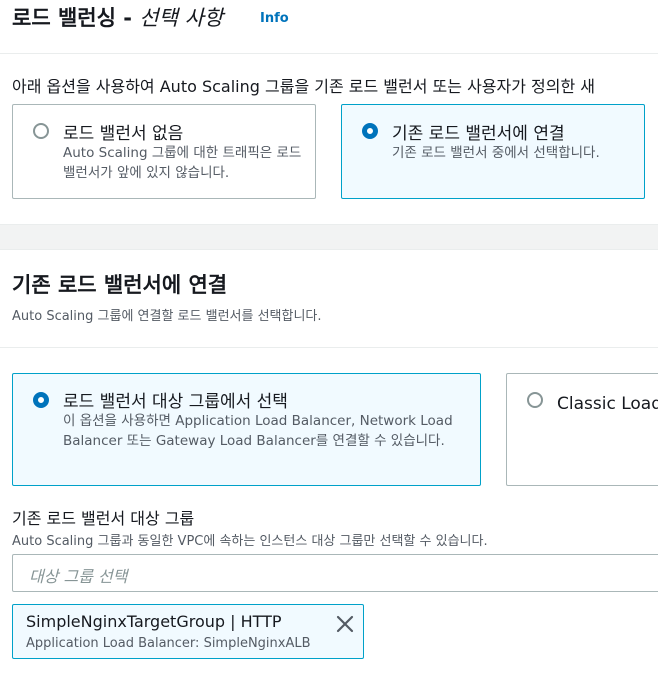 This screenshot has height=675, width=658. What do you see at coordinates (335, 573) in the screenshot?
I see `target-group-select: 대상 그룹 선택` at bounding box center [335, 573].